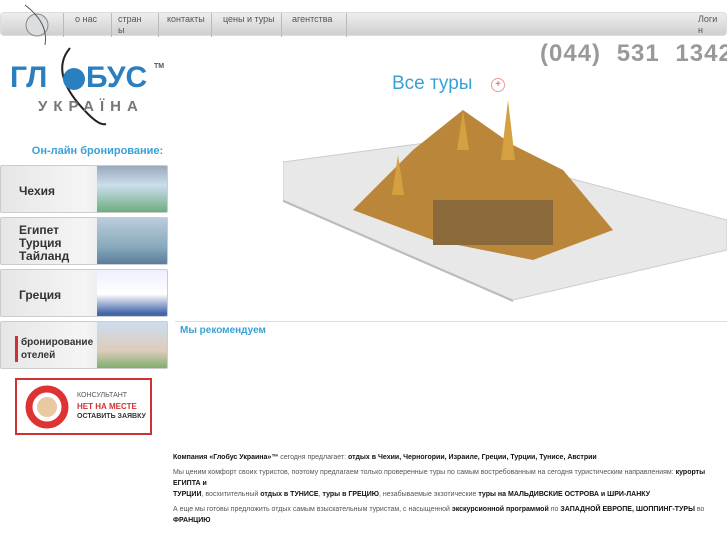 This screenshot has height=545, width=727. I want to click on nav-about: о нас, so click(88, 25).